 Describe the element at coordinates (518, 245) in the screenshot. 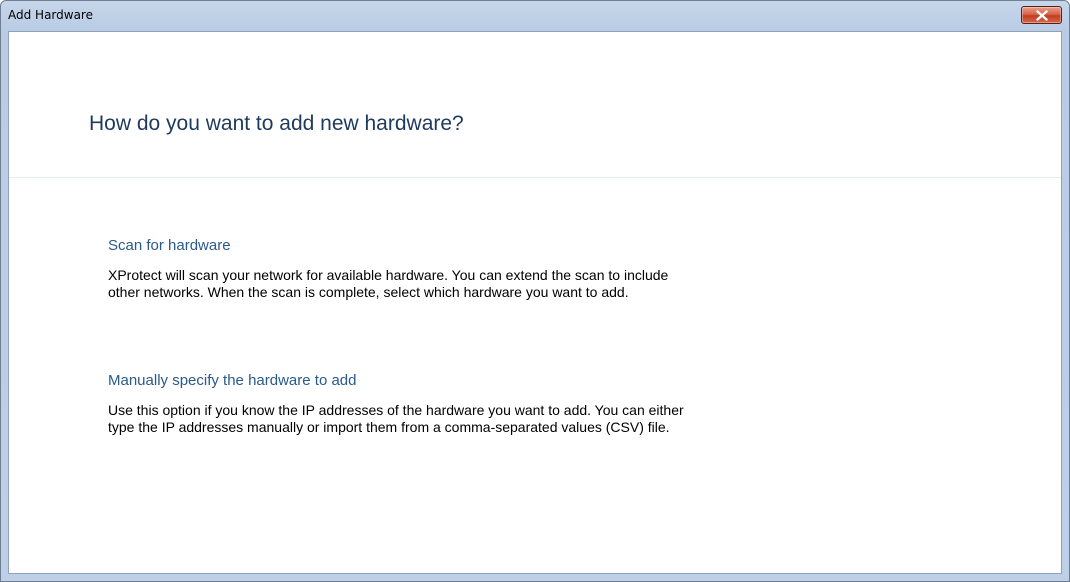

I see `scan-for-hardware-link: Scan for hardware` at that location.